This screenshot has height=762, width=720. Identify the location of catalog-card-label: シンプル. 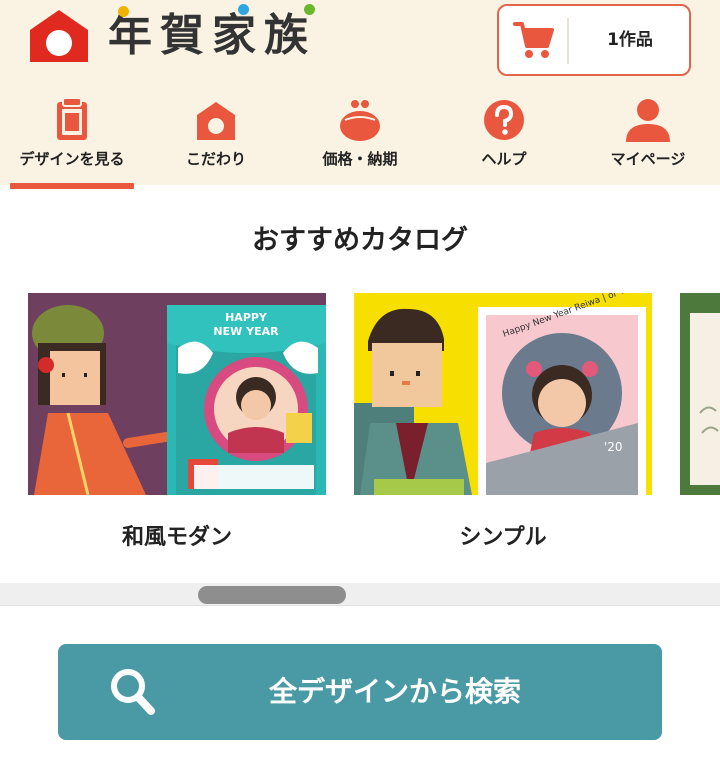
(503, 537).